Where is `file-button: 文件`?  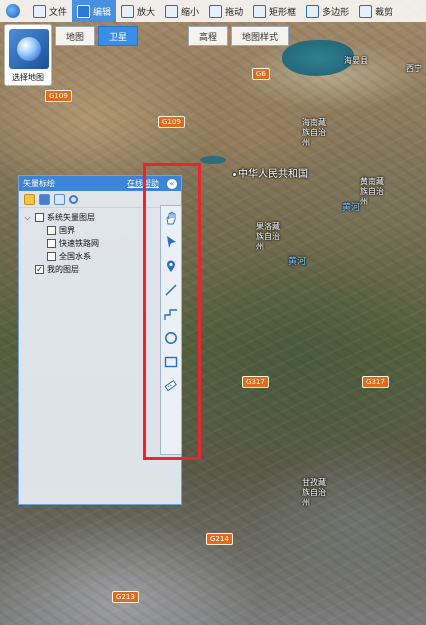
file-button: 文件 is located at coordinates (50, 11).